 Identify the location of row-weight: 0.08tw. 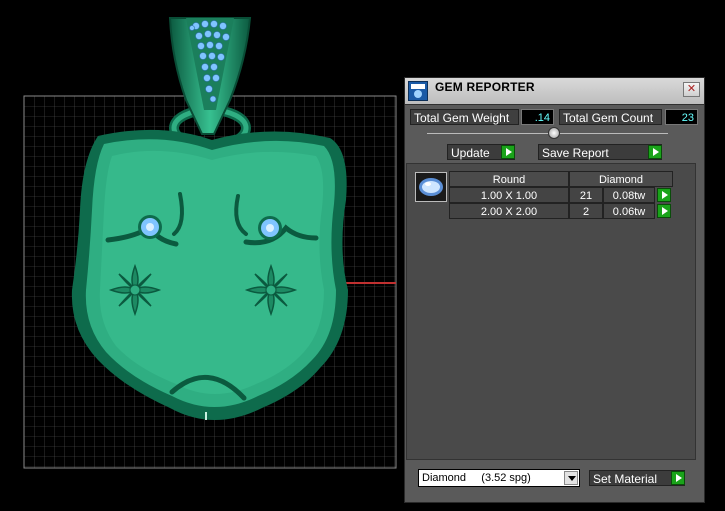
(629, 195).